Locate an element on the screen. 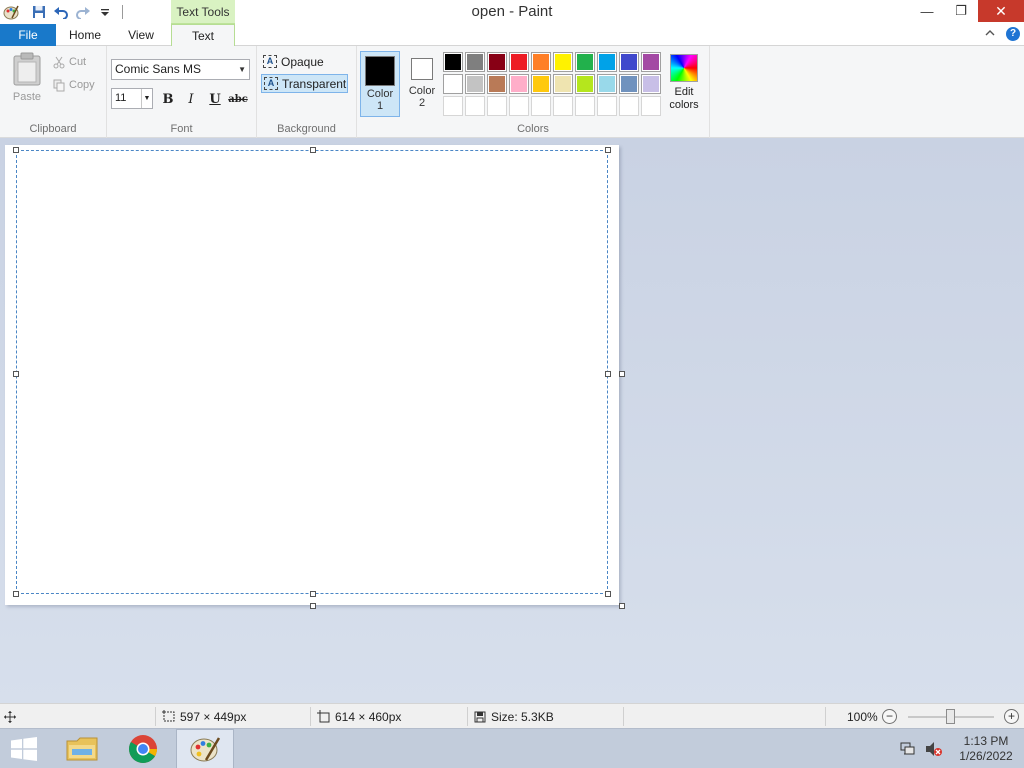 This screenshot has height=768, width=1024. redo-icon is located at coordinates (83, 12).